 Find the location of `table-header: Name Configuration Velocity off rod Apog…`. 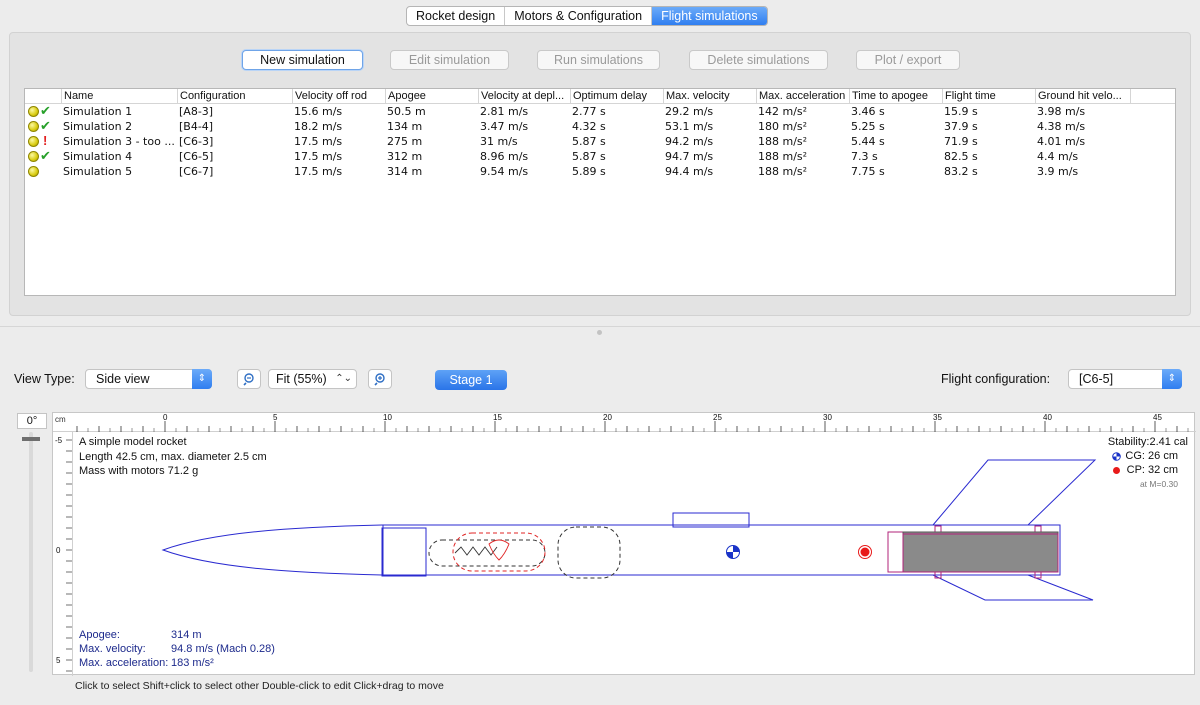

table-header: Name Configuration Velocity off rod Apog… is located at coordinates (600, 96).